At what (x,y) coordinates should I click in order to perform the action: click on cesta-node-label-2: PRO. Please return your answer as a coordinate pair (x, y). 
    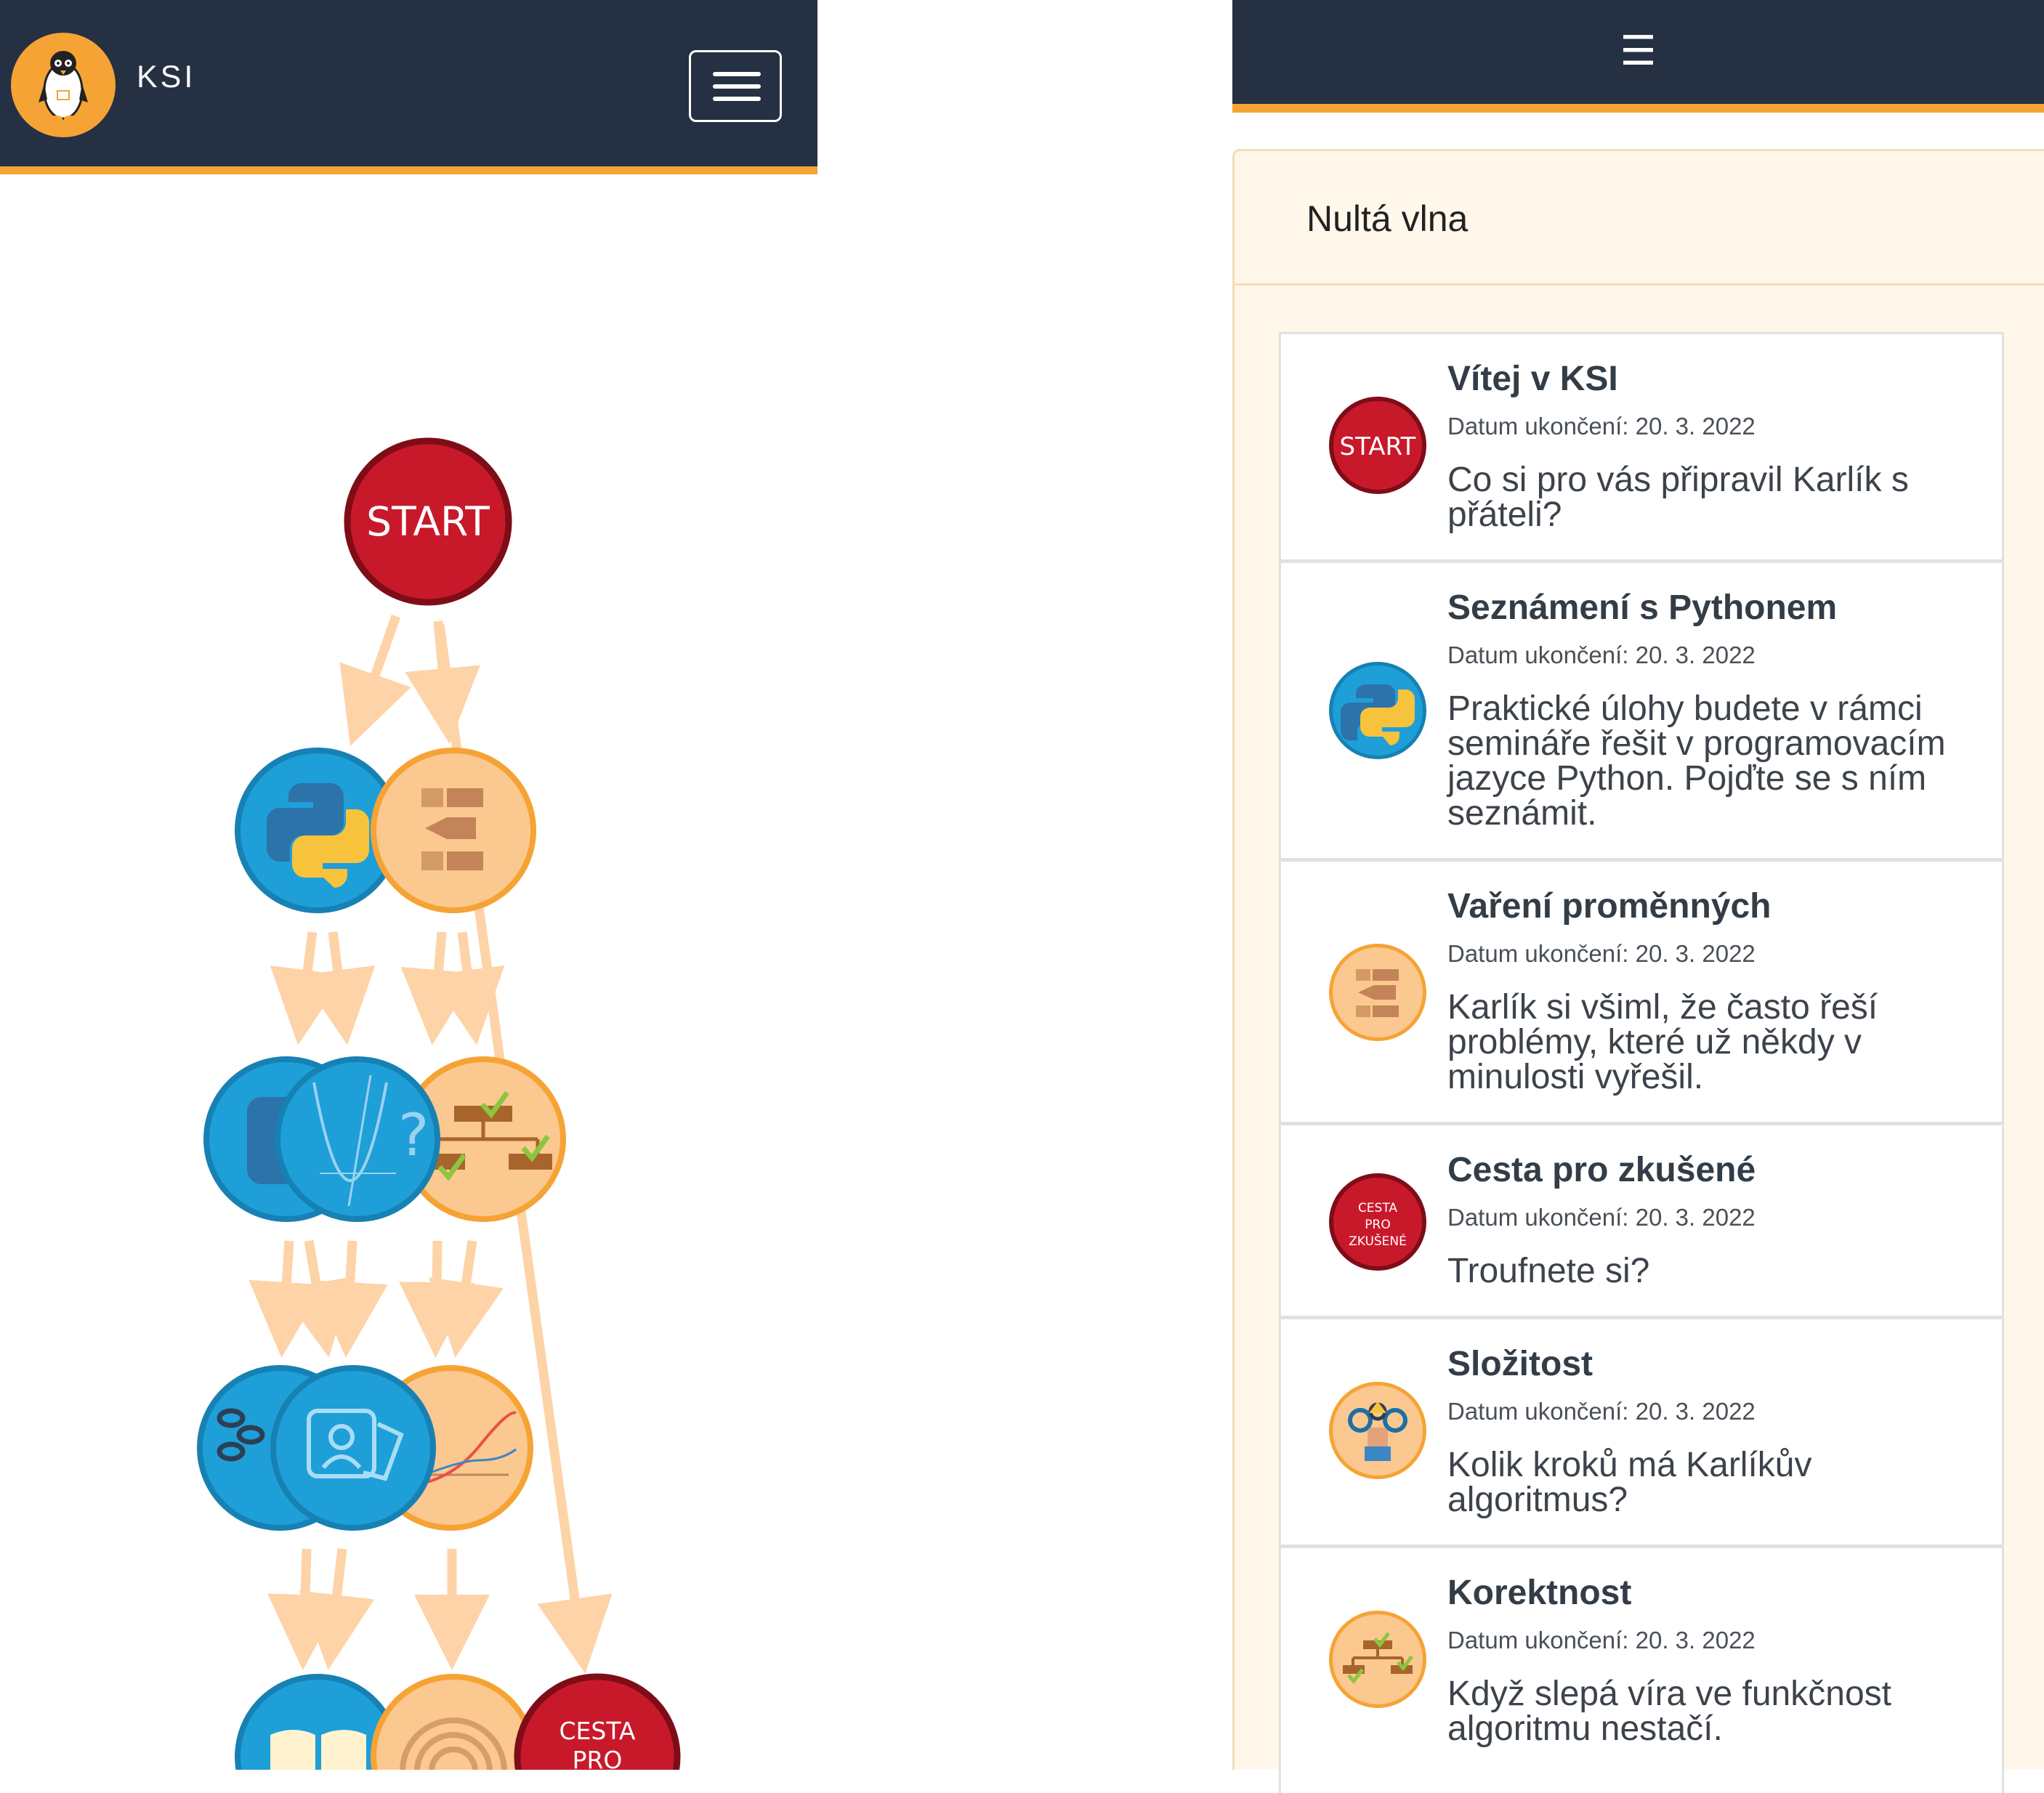
    Looking at the image, I should click on (598, 1758).